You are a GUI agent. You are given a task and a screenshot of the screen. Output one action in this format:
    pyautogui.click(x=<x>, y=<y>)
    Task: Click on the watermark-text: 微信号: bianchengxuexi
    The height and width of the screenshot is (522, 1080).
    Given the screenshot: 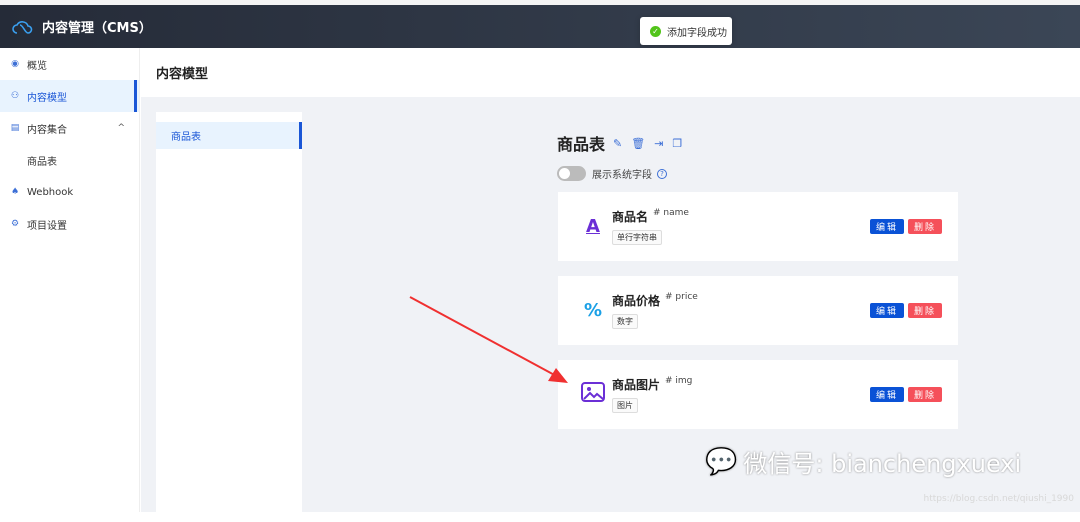 What is the action you would take?
    pyautogui.click(x=882, y=464)
    